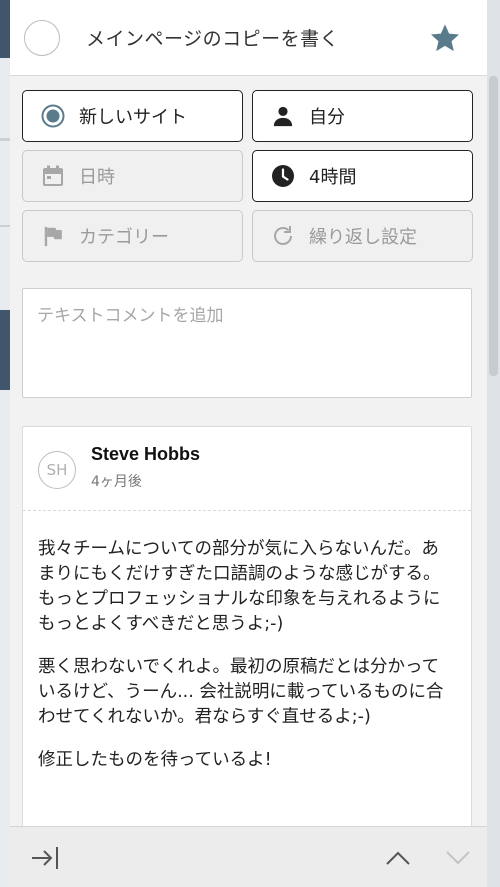 Image resolution: width=500 pixels, height=887 pixels. What do you see at coordinates (130, 316) in the screenshot?
I see `comment-placeholder: テキストコメントを追加` at bounding box center [130, 316].